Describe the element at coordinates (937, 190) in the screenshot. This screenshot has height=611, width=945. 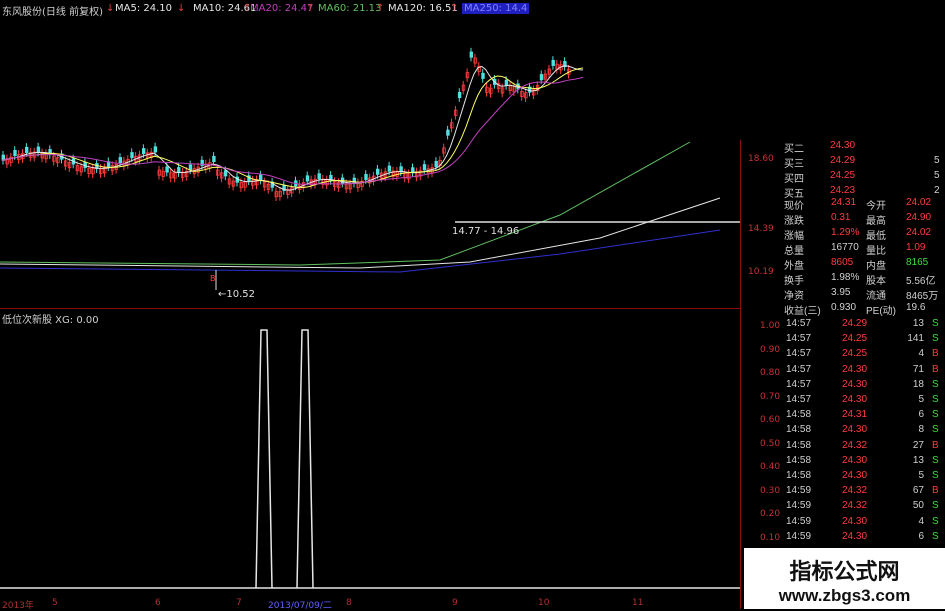
I see `order-book-vol: 2` at that location.